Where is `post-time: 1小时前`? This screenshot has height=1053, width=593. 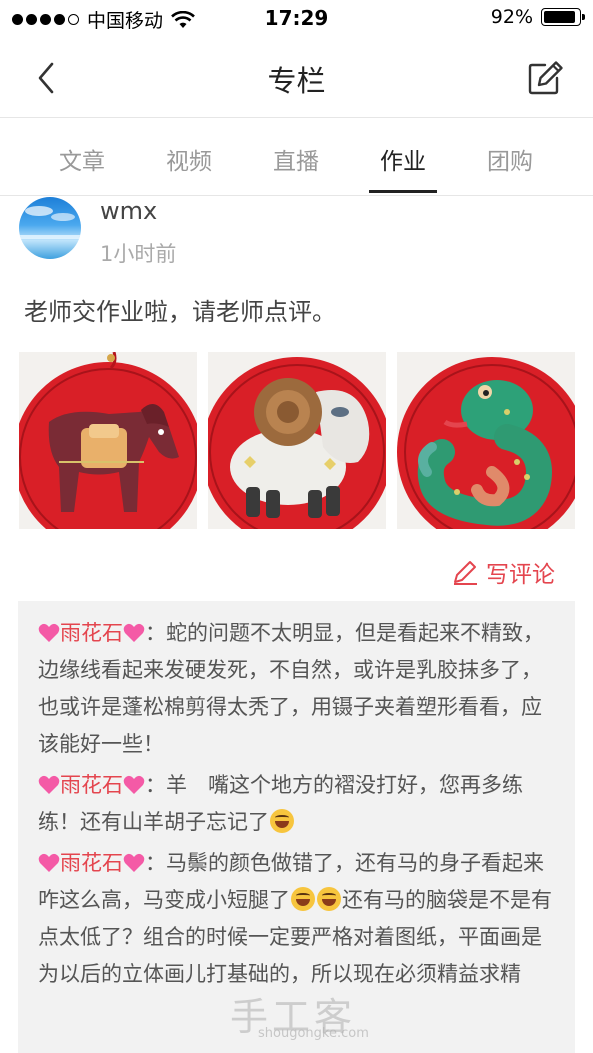 post-time: 1小时前 is located at coordinates (138, 254).